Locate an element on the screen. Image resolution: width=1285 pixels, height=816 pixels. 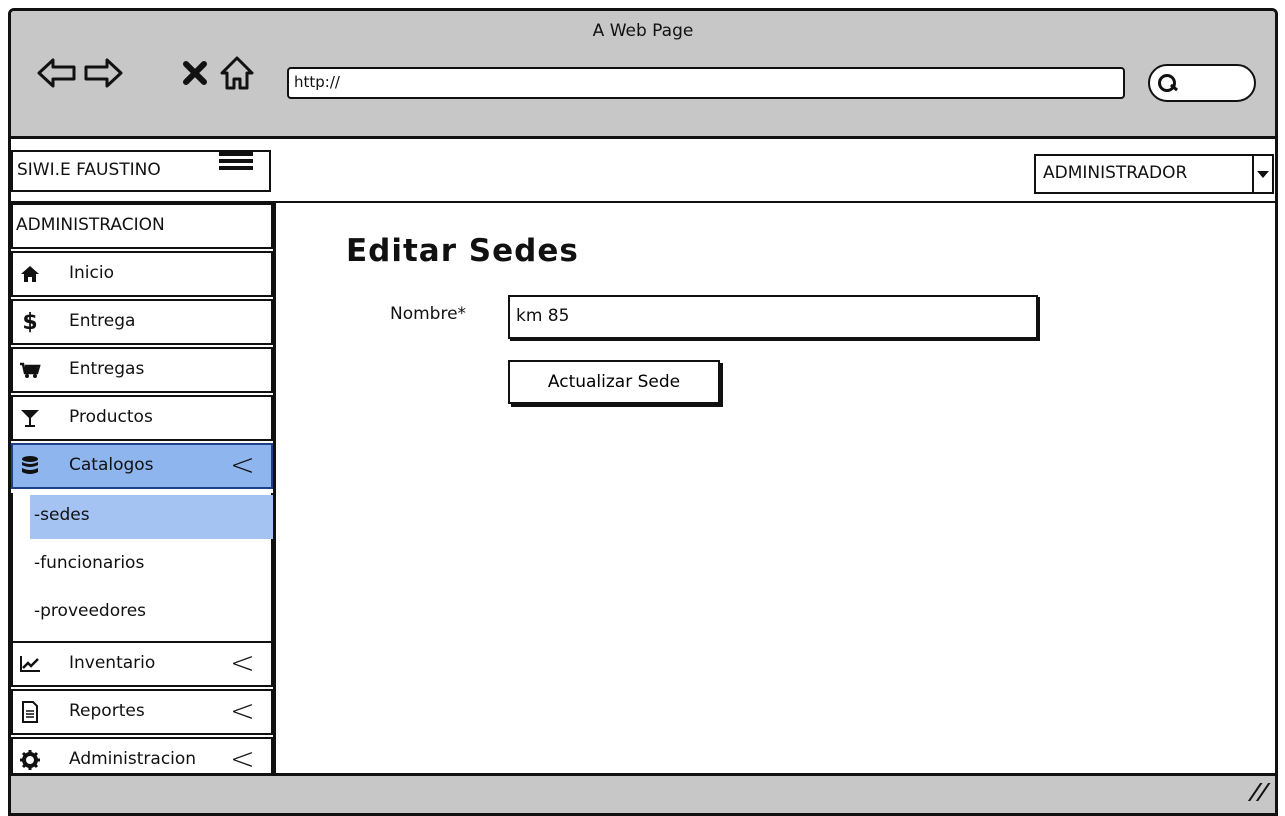
resize-grip-icon: // is located at coordinates (1258, 792).